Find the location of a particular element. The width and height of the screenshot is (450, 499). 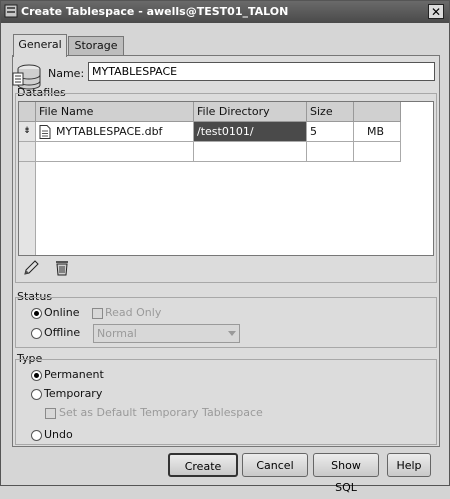

row-header-corner is located at coordinates (27, 112).